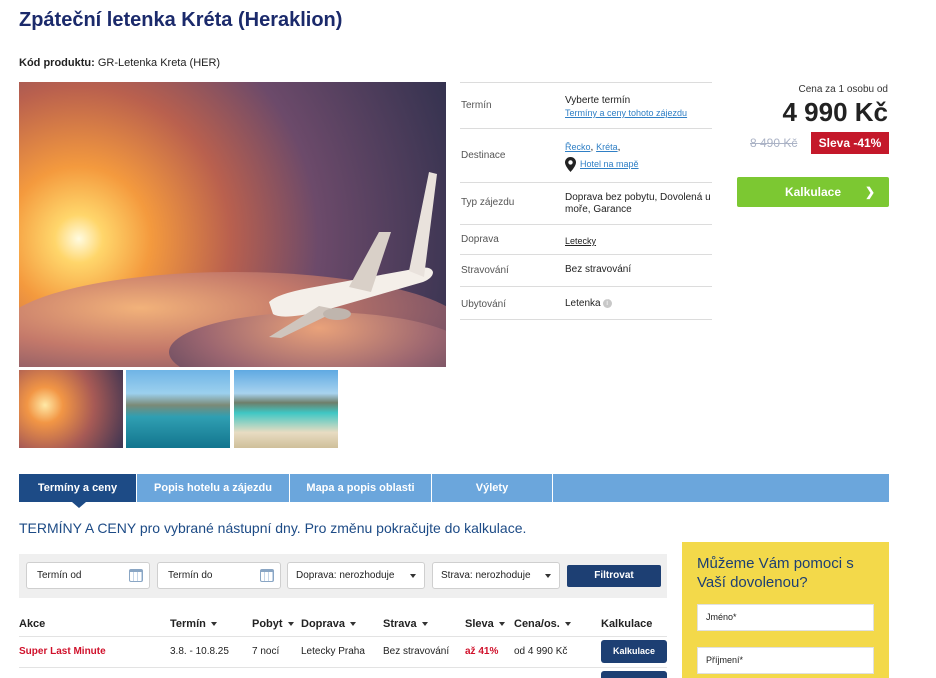 Image resolution: width=936 pixels, height=678 pixels. I want to click on calculation-button: Kalkulace ❯, so click(813, 192).